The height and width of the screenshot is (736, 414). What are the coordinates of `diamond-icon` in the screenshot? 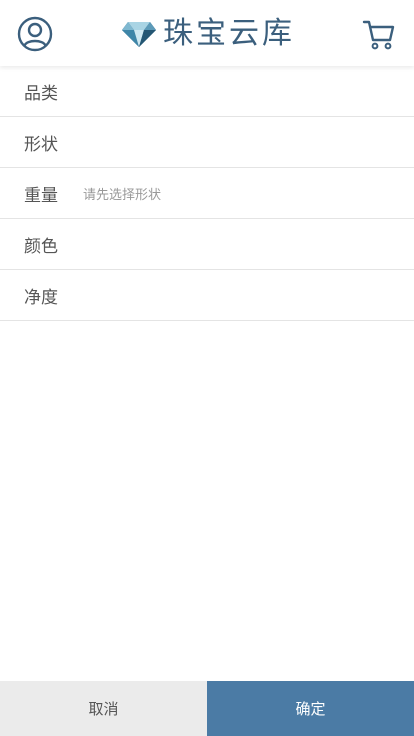 It's located at (139, 34).